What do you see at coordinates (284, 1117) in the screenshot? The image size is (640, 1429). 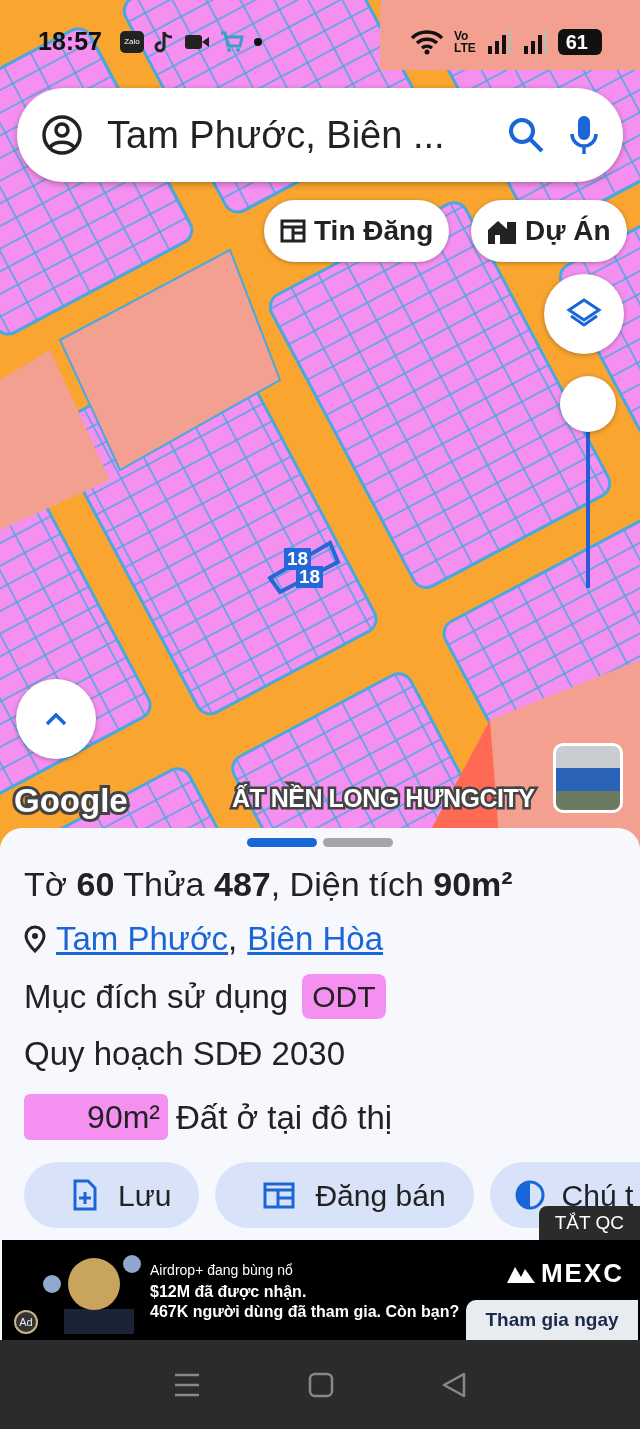 I see `legend-label: Đất ở tại đô thị` at bounding box center [284, 1117].